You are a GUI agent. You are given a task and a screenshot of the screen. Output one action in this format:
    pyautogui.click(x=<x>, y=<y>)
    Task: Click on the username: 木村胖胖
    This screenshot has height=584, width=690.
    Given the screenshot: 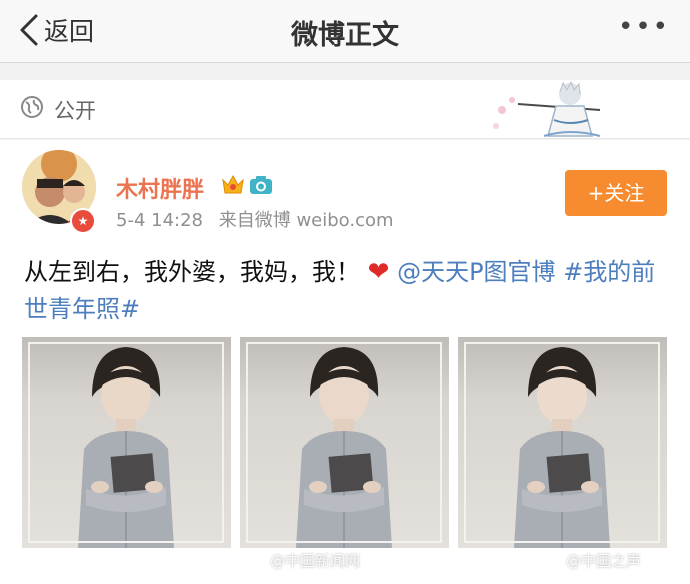 What is the action you would take?
    pyautogui.click(x=160, y=188)
    